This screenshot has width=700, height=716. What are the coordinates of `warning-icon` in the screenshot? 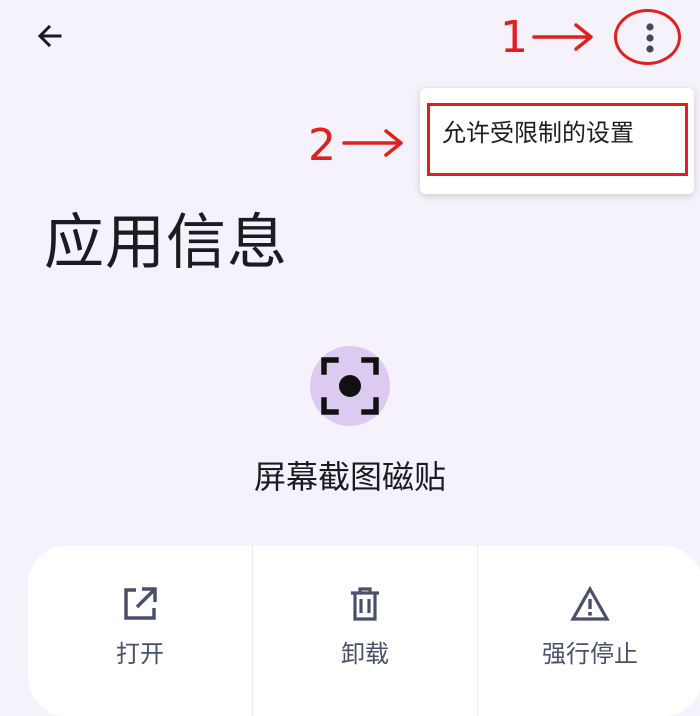 It's located at (590, 603).